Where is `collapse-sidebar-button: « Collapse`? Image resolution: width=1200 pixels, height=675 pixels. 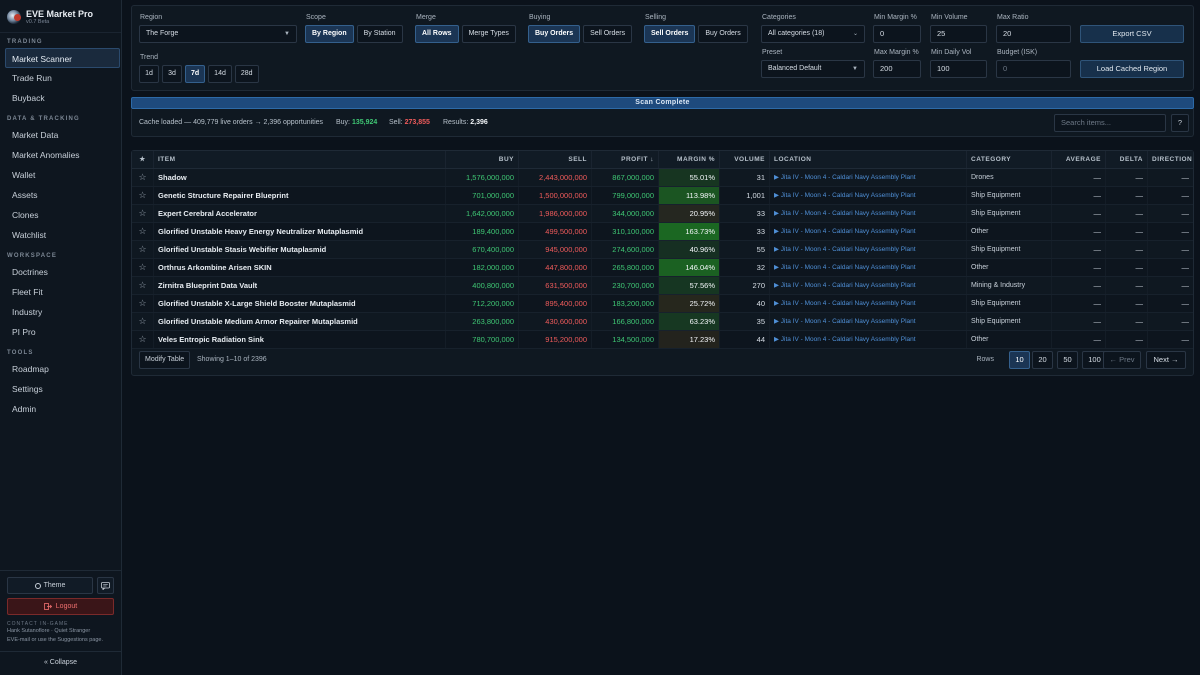
collapse-sidebar-button: « Collapse is located at coordinates (60, 658).